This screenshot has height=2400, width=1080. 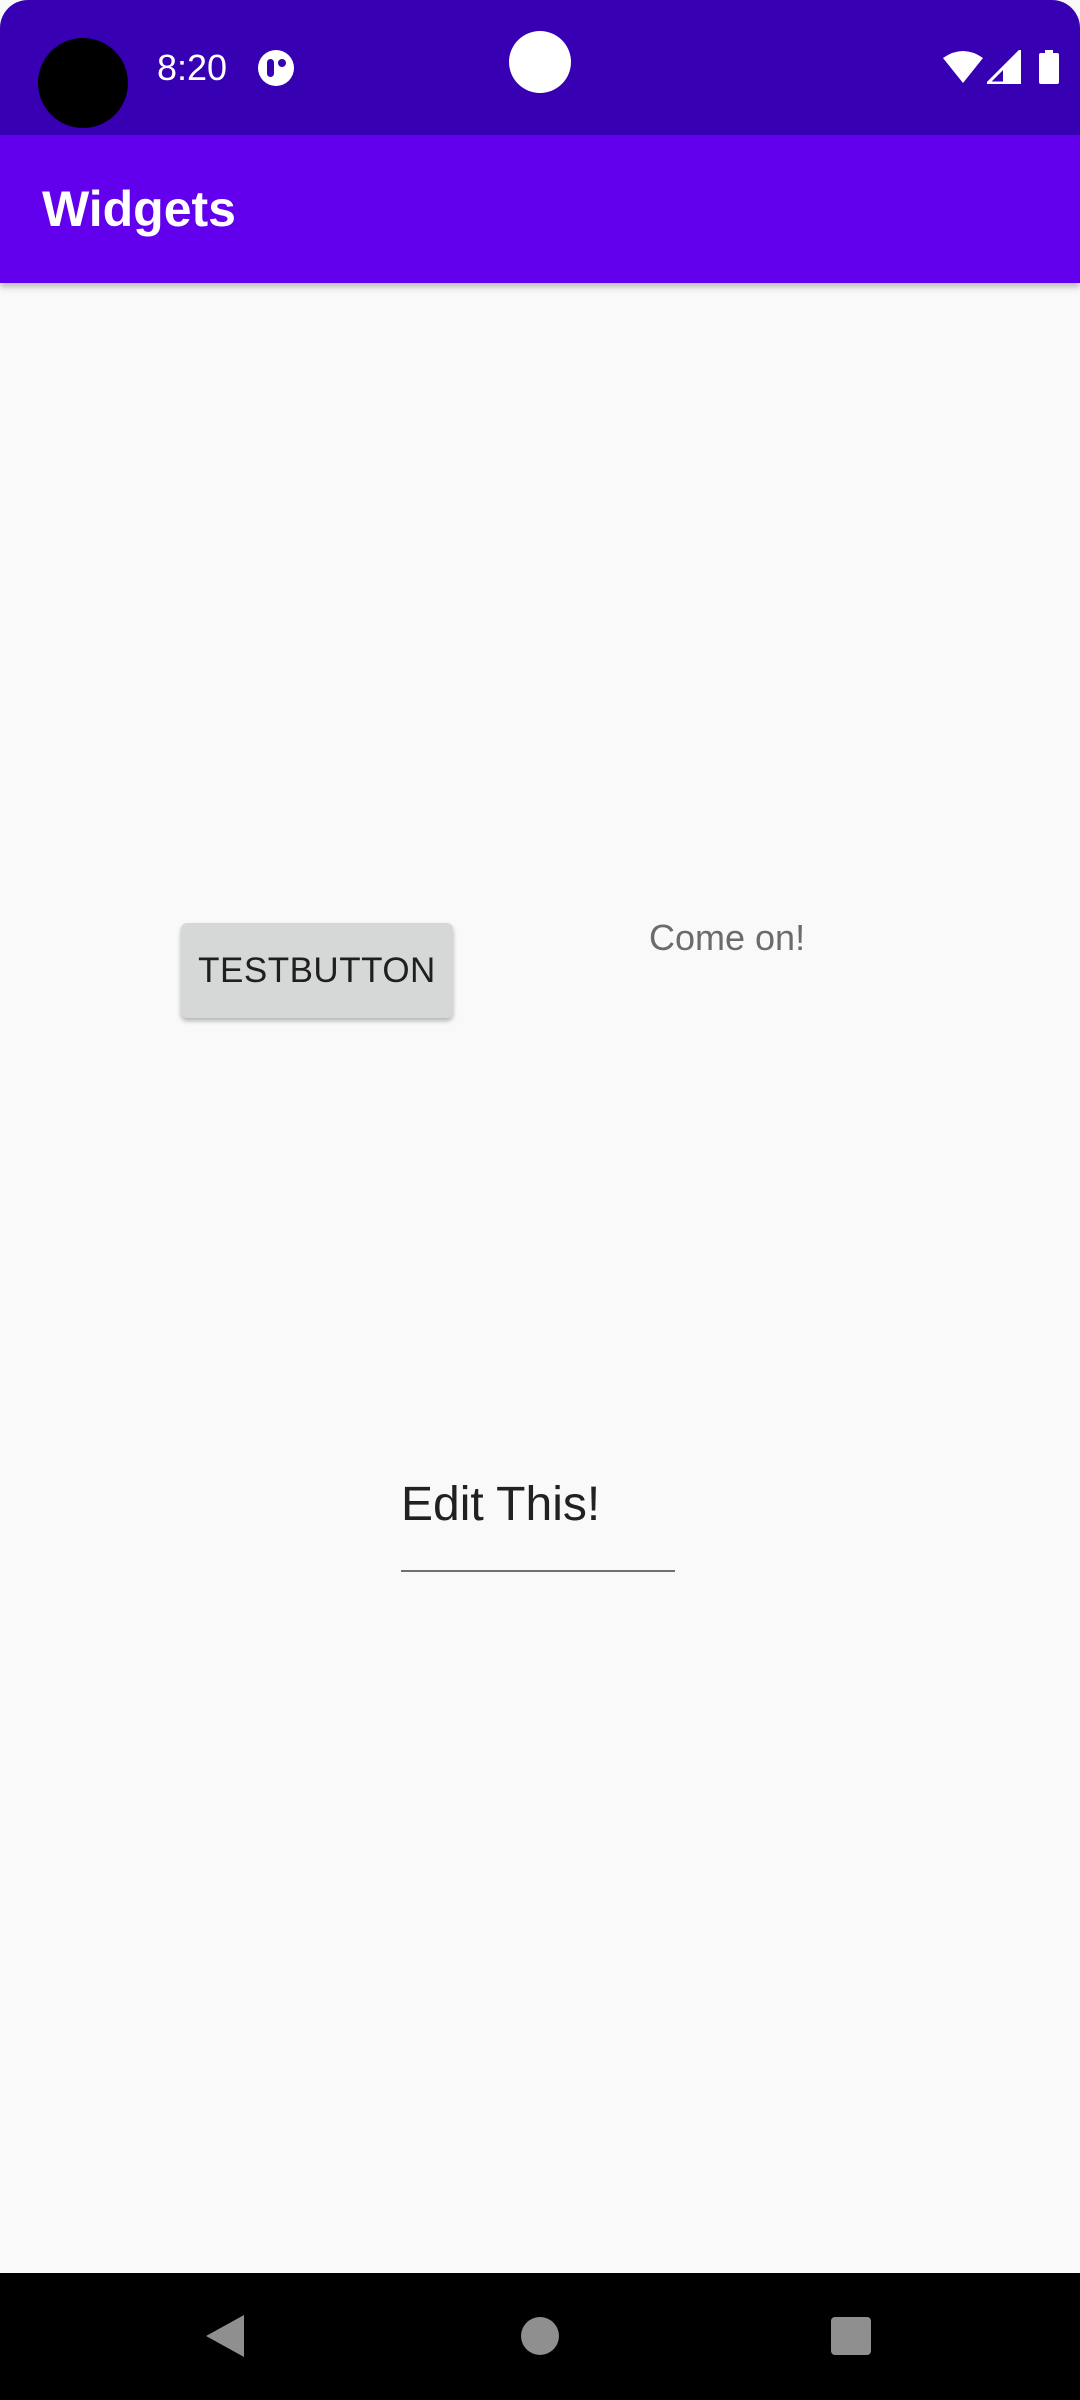 I want to click on navigation-bar, so click(x=540, y=2336).